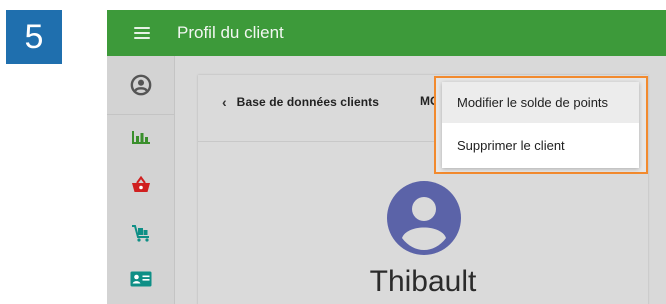 Image resolution: width=666 pixels, height=304 pixels. Describe the element at coordinates (540, 145) in the screenshot. I see `menu-item-delete-customer: Supprimer le client` at that location.